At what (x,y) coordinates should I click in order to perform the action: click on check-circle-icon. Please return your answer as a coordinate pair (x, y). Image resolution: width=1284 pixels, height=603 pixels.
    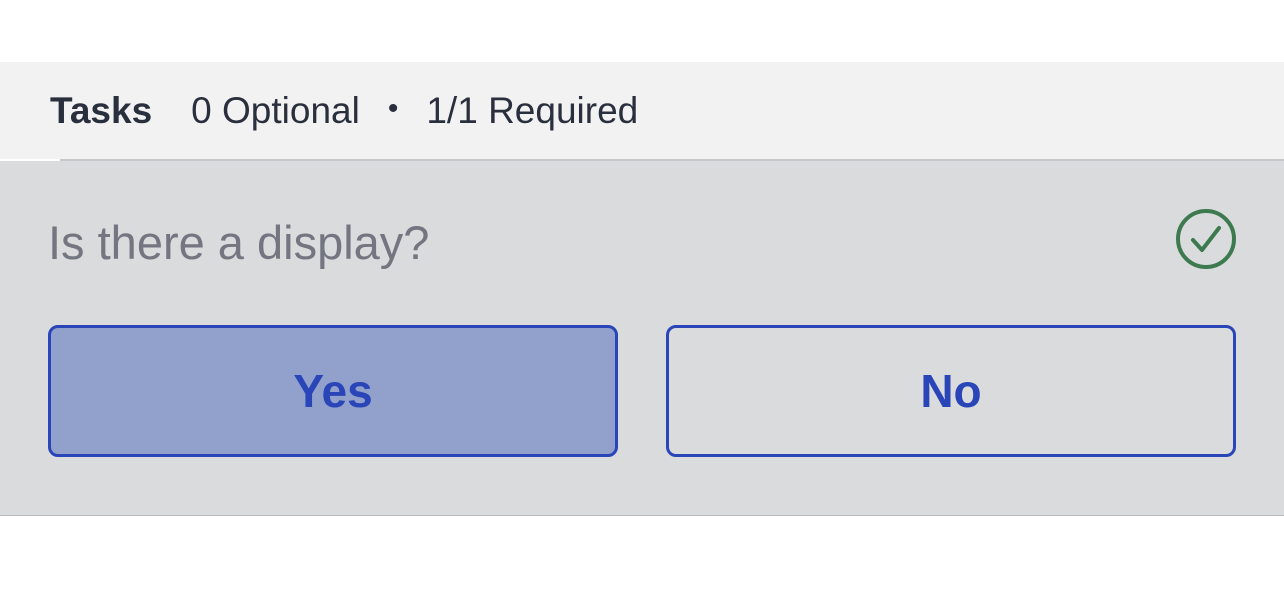
    Looking at the image, I should click on (1206, 239).